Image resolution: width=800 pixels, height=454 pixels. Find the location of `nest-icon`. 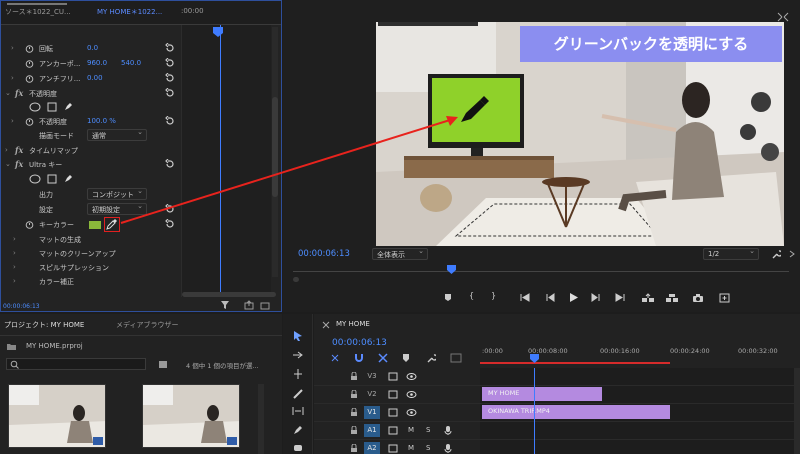

nest-icon is located at coordinates (335, 358).